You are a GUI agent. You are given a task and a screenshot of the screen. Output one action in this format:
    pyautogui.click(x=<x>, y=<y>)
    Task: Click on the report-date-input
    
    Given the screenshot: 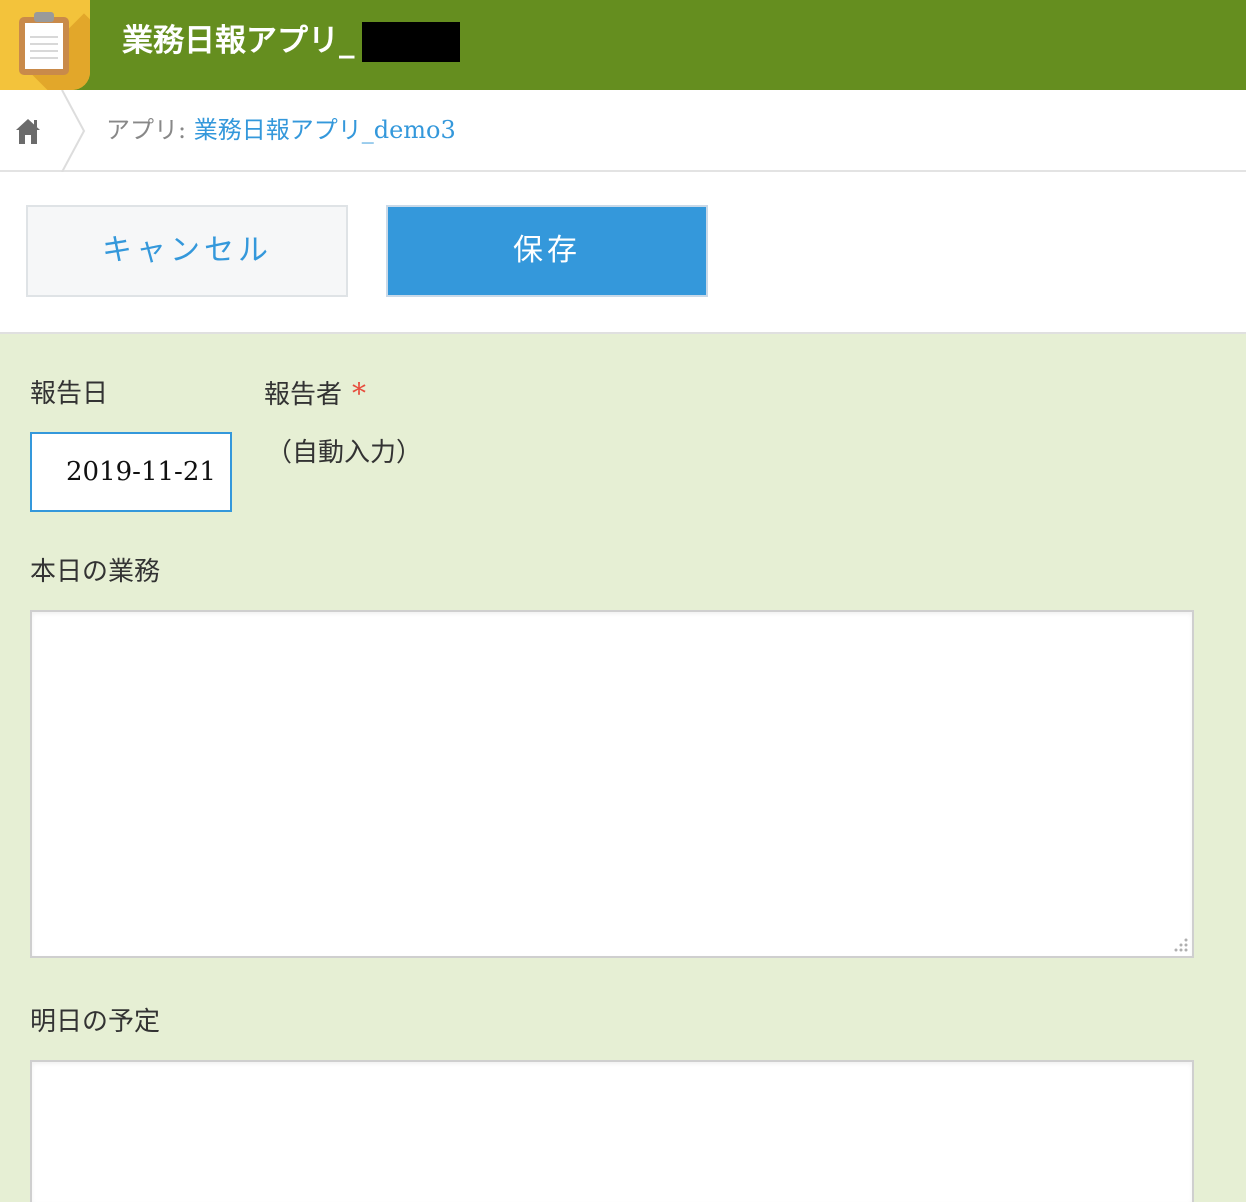 What is the action you would take?
    pyautogui.click(x=131, y=472)
    